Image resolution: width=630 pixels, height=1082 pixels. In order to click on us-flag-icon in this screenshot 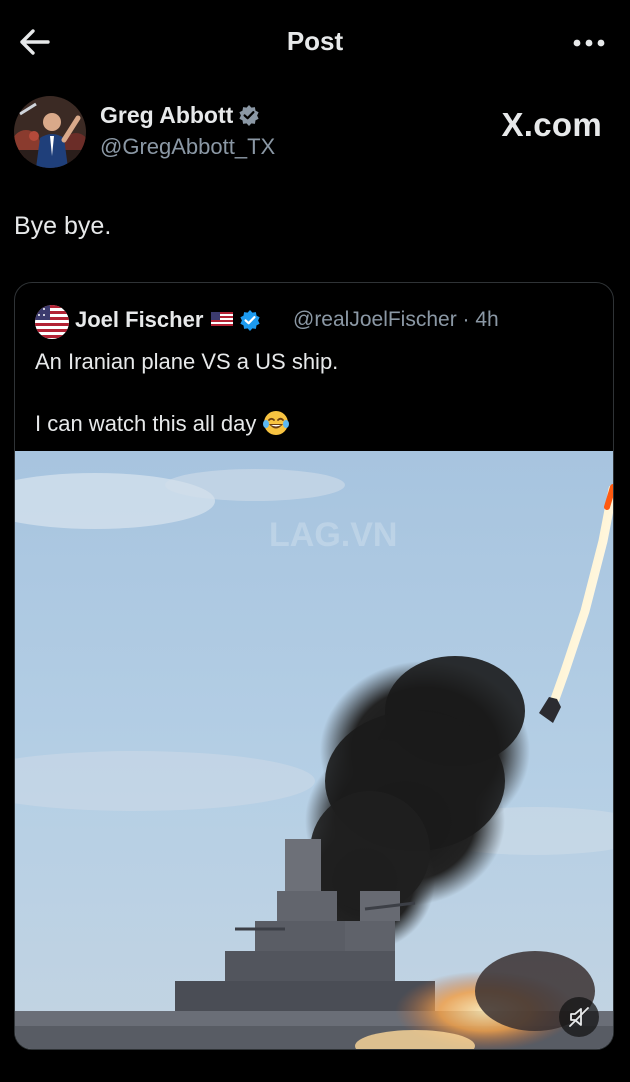, I will do `click(222, 319)`.